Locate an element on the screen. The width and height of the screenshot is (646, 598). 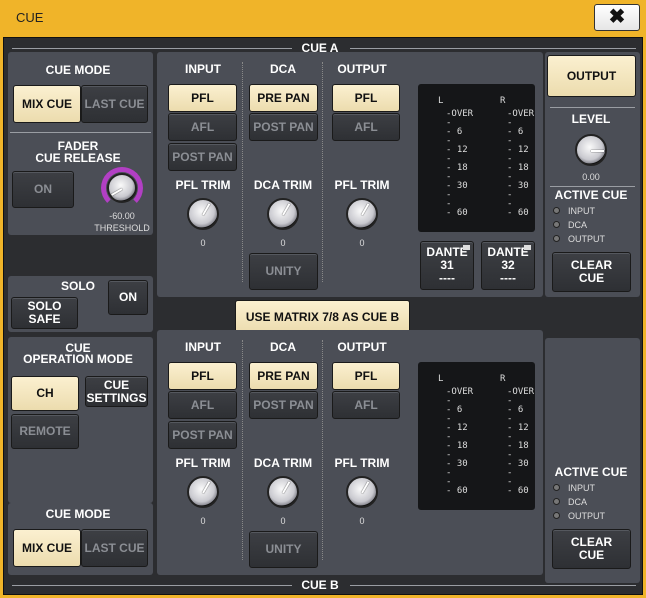
title-bar is located at coordinates (323, 18).